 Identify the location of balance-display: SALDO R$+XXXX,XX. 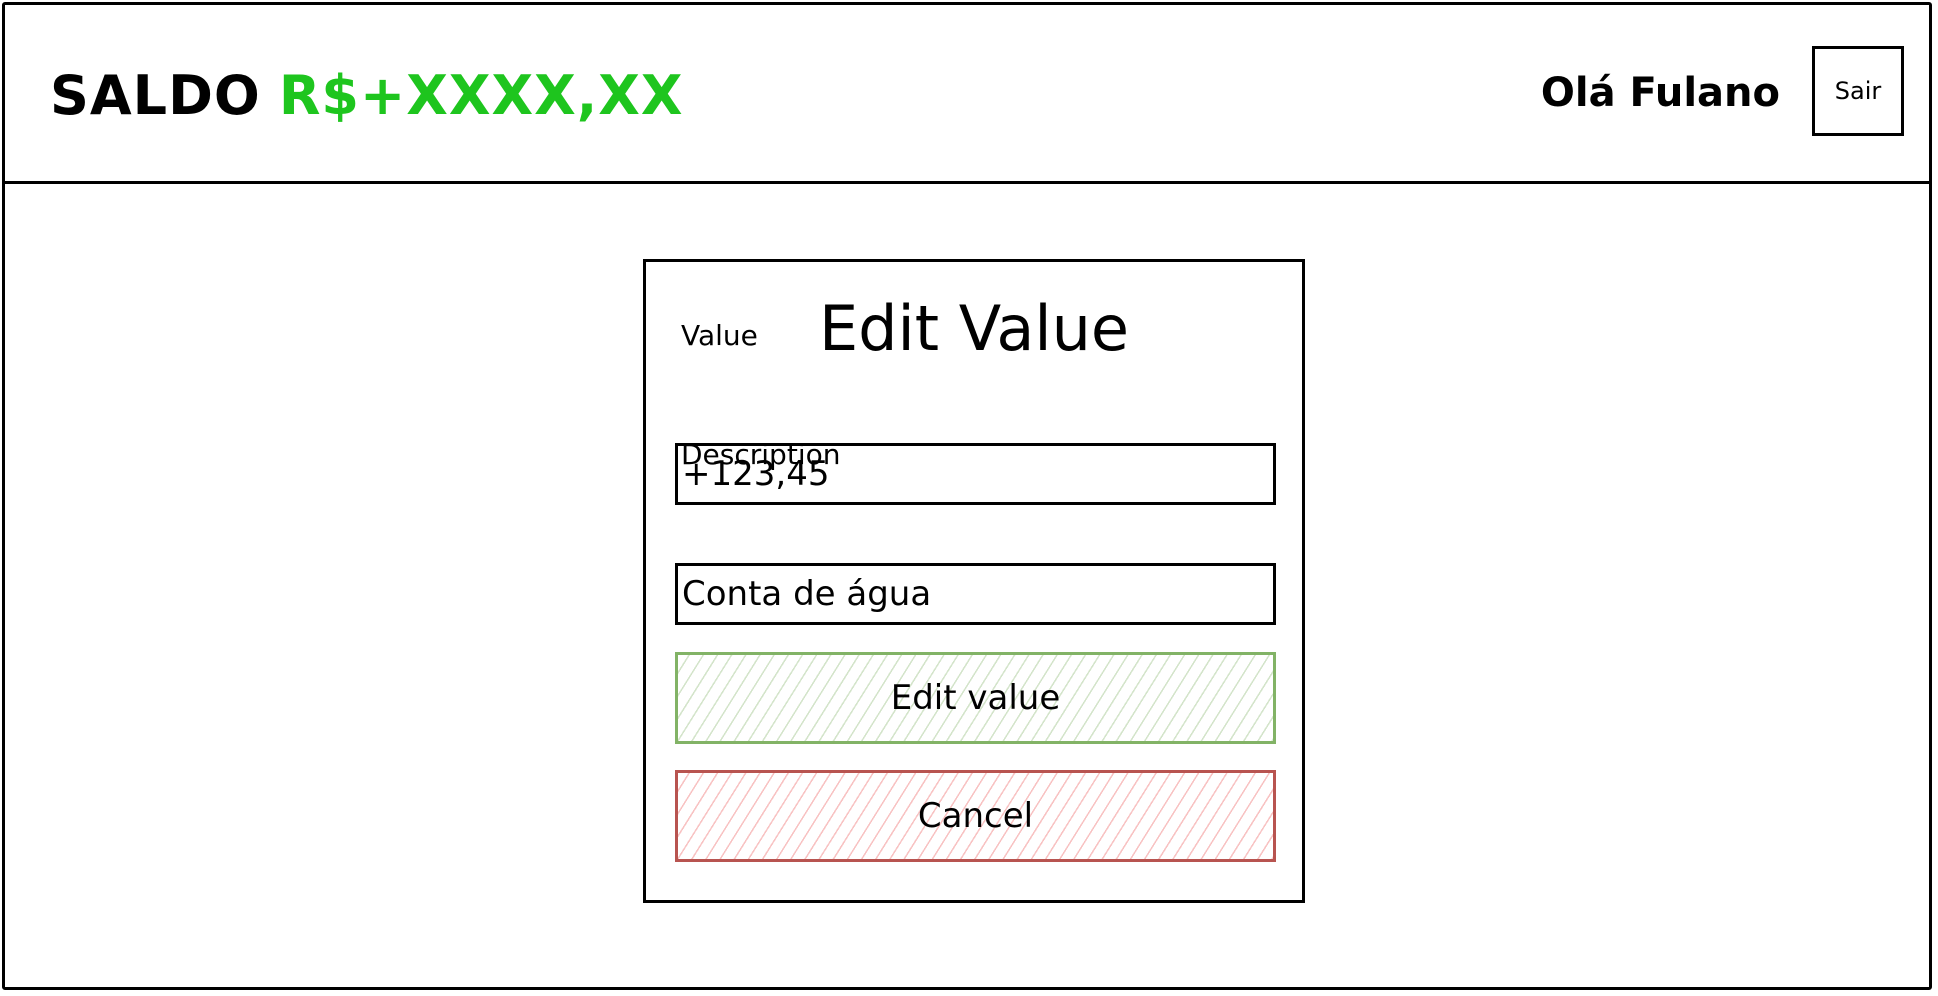
(367, 95).